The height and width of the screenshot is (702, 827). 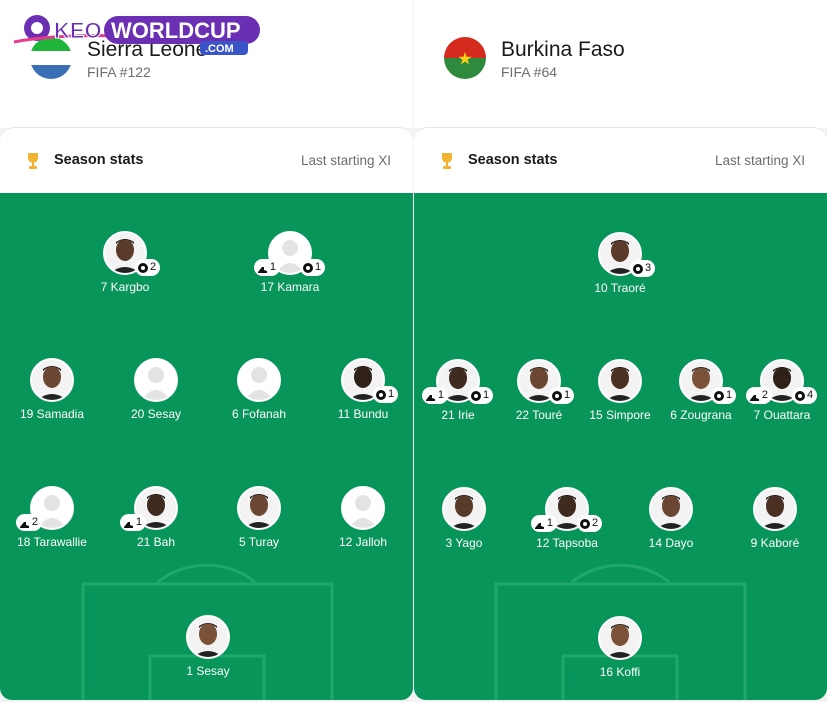 I want to click on player-card: 20 Sesay, so click(x=156, y=389).